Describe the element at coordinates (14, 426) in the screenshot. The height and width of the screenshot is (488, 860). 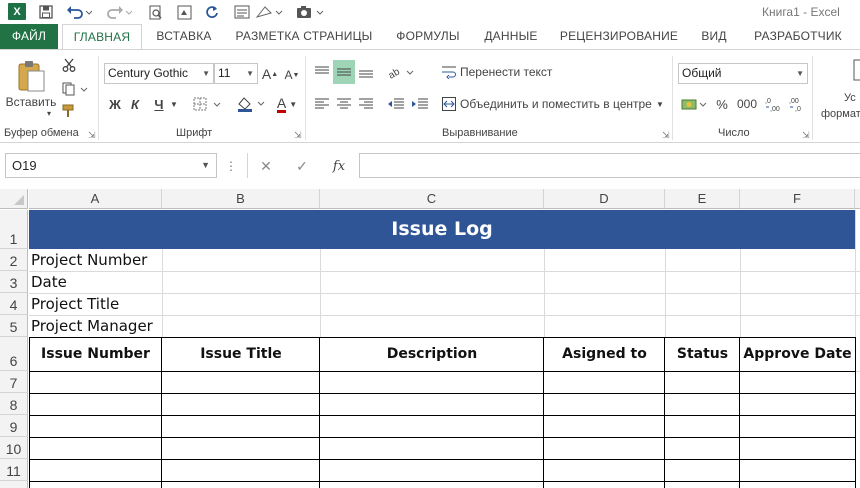
I see `row-header-9: 9` at that location.